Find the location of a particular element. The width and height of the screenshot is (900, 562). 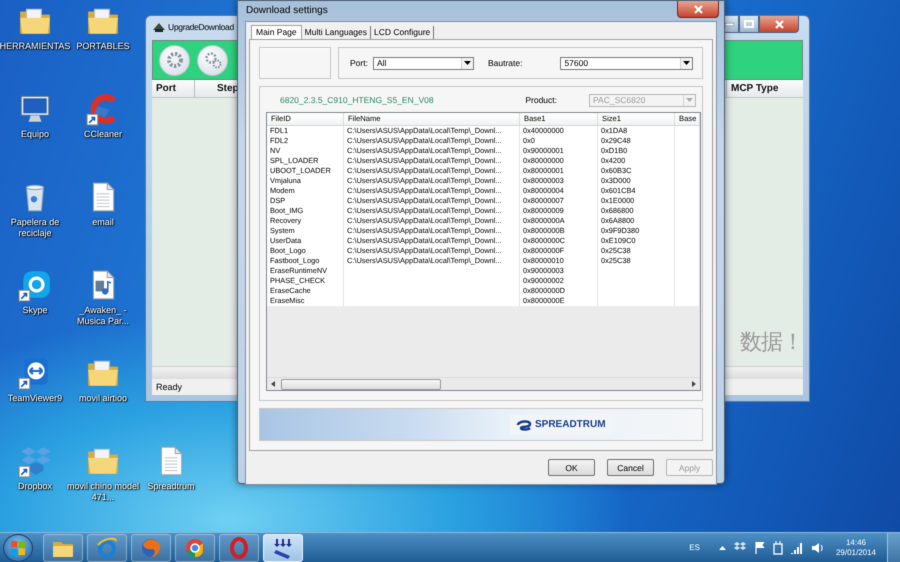

group-box is located at coordinates (295, 63).